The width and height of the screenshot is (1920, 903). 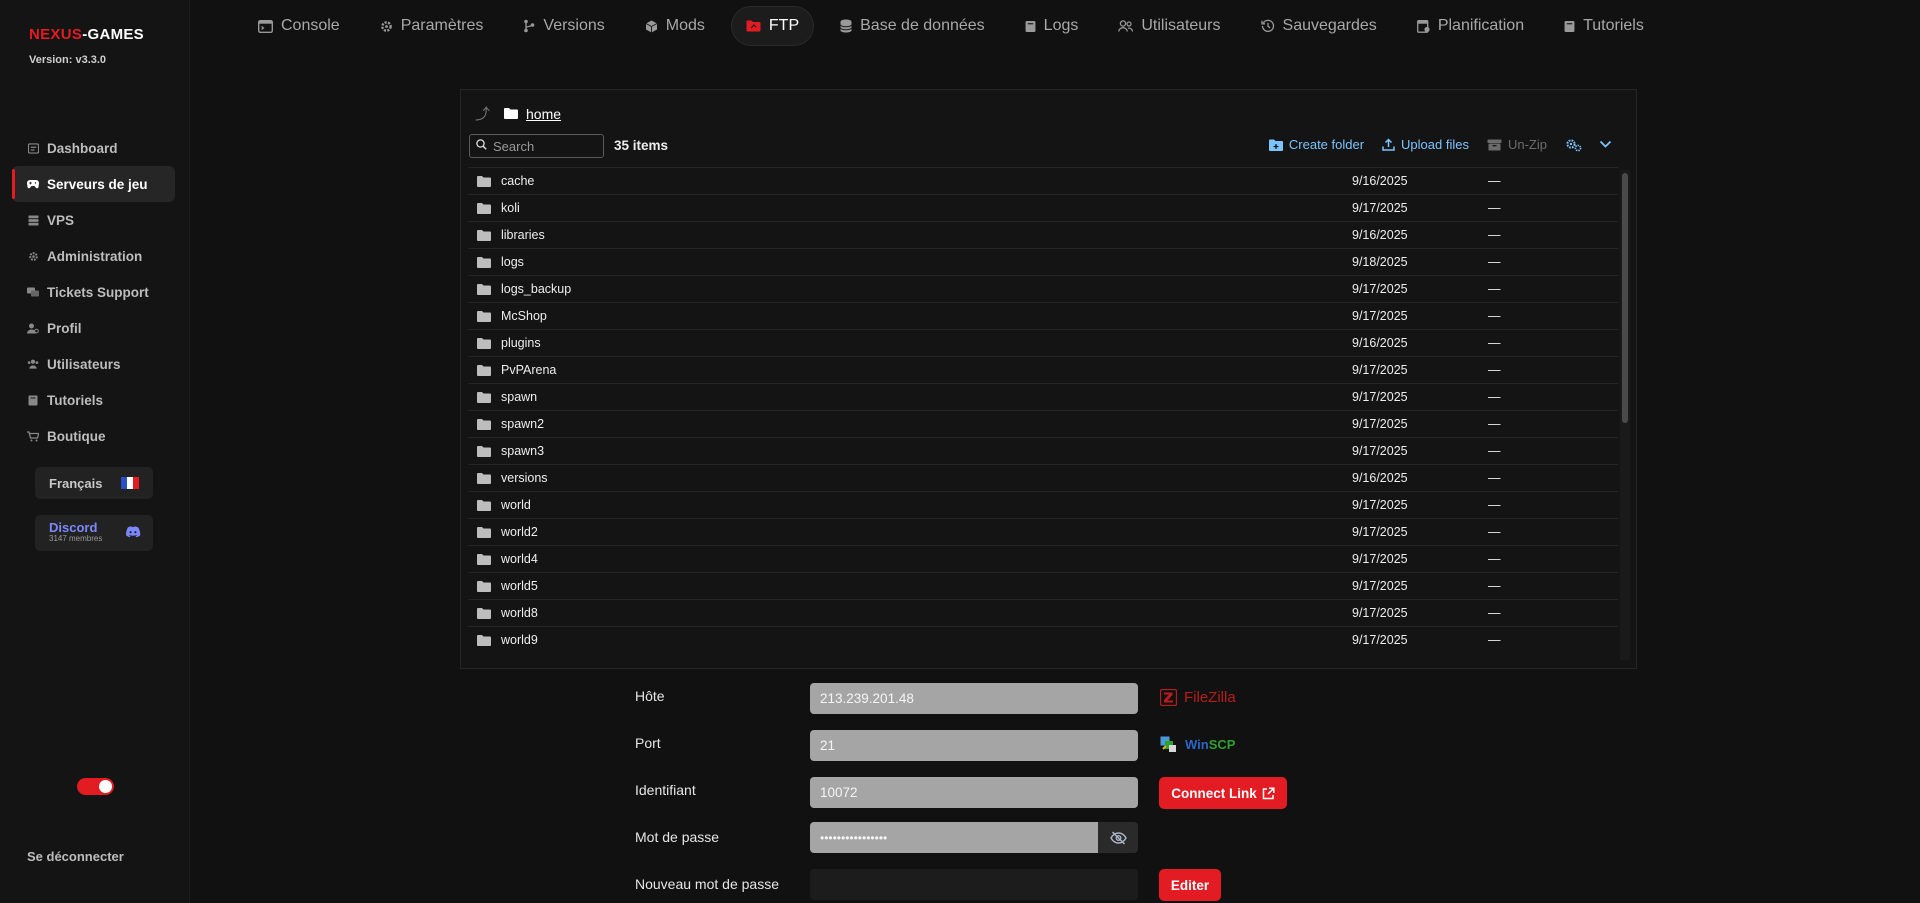 What do you see at coordinates (574, 25) in the screenshot?
I see `tab-label: Versions` at bounding box center [574, 25].